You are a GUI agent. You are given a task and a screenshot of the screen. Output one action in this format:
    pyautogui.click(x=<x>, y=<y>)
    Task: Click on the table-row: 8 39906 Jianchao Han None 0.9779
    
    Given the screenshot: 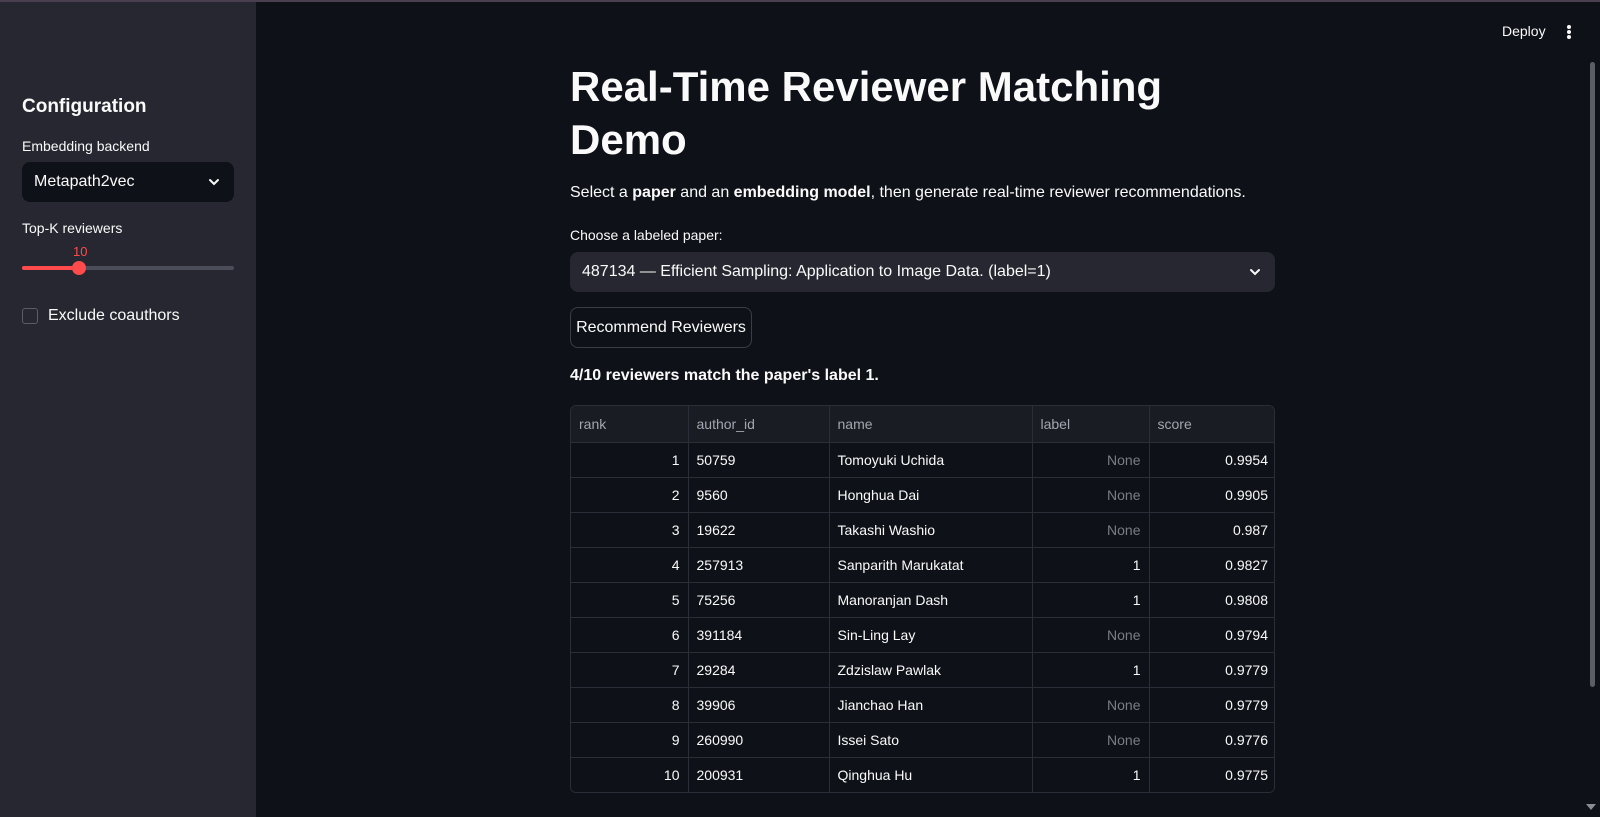 What is the action you would take?
    pyautogui.click(x=922, y=705)
    